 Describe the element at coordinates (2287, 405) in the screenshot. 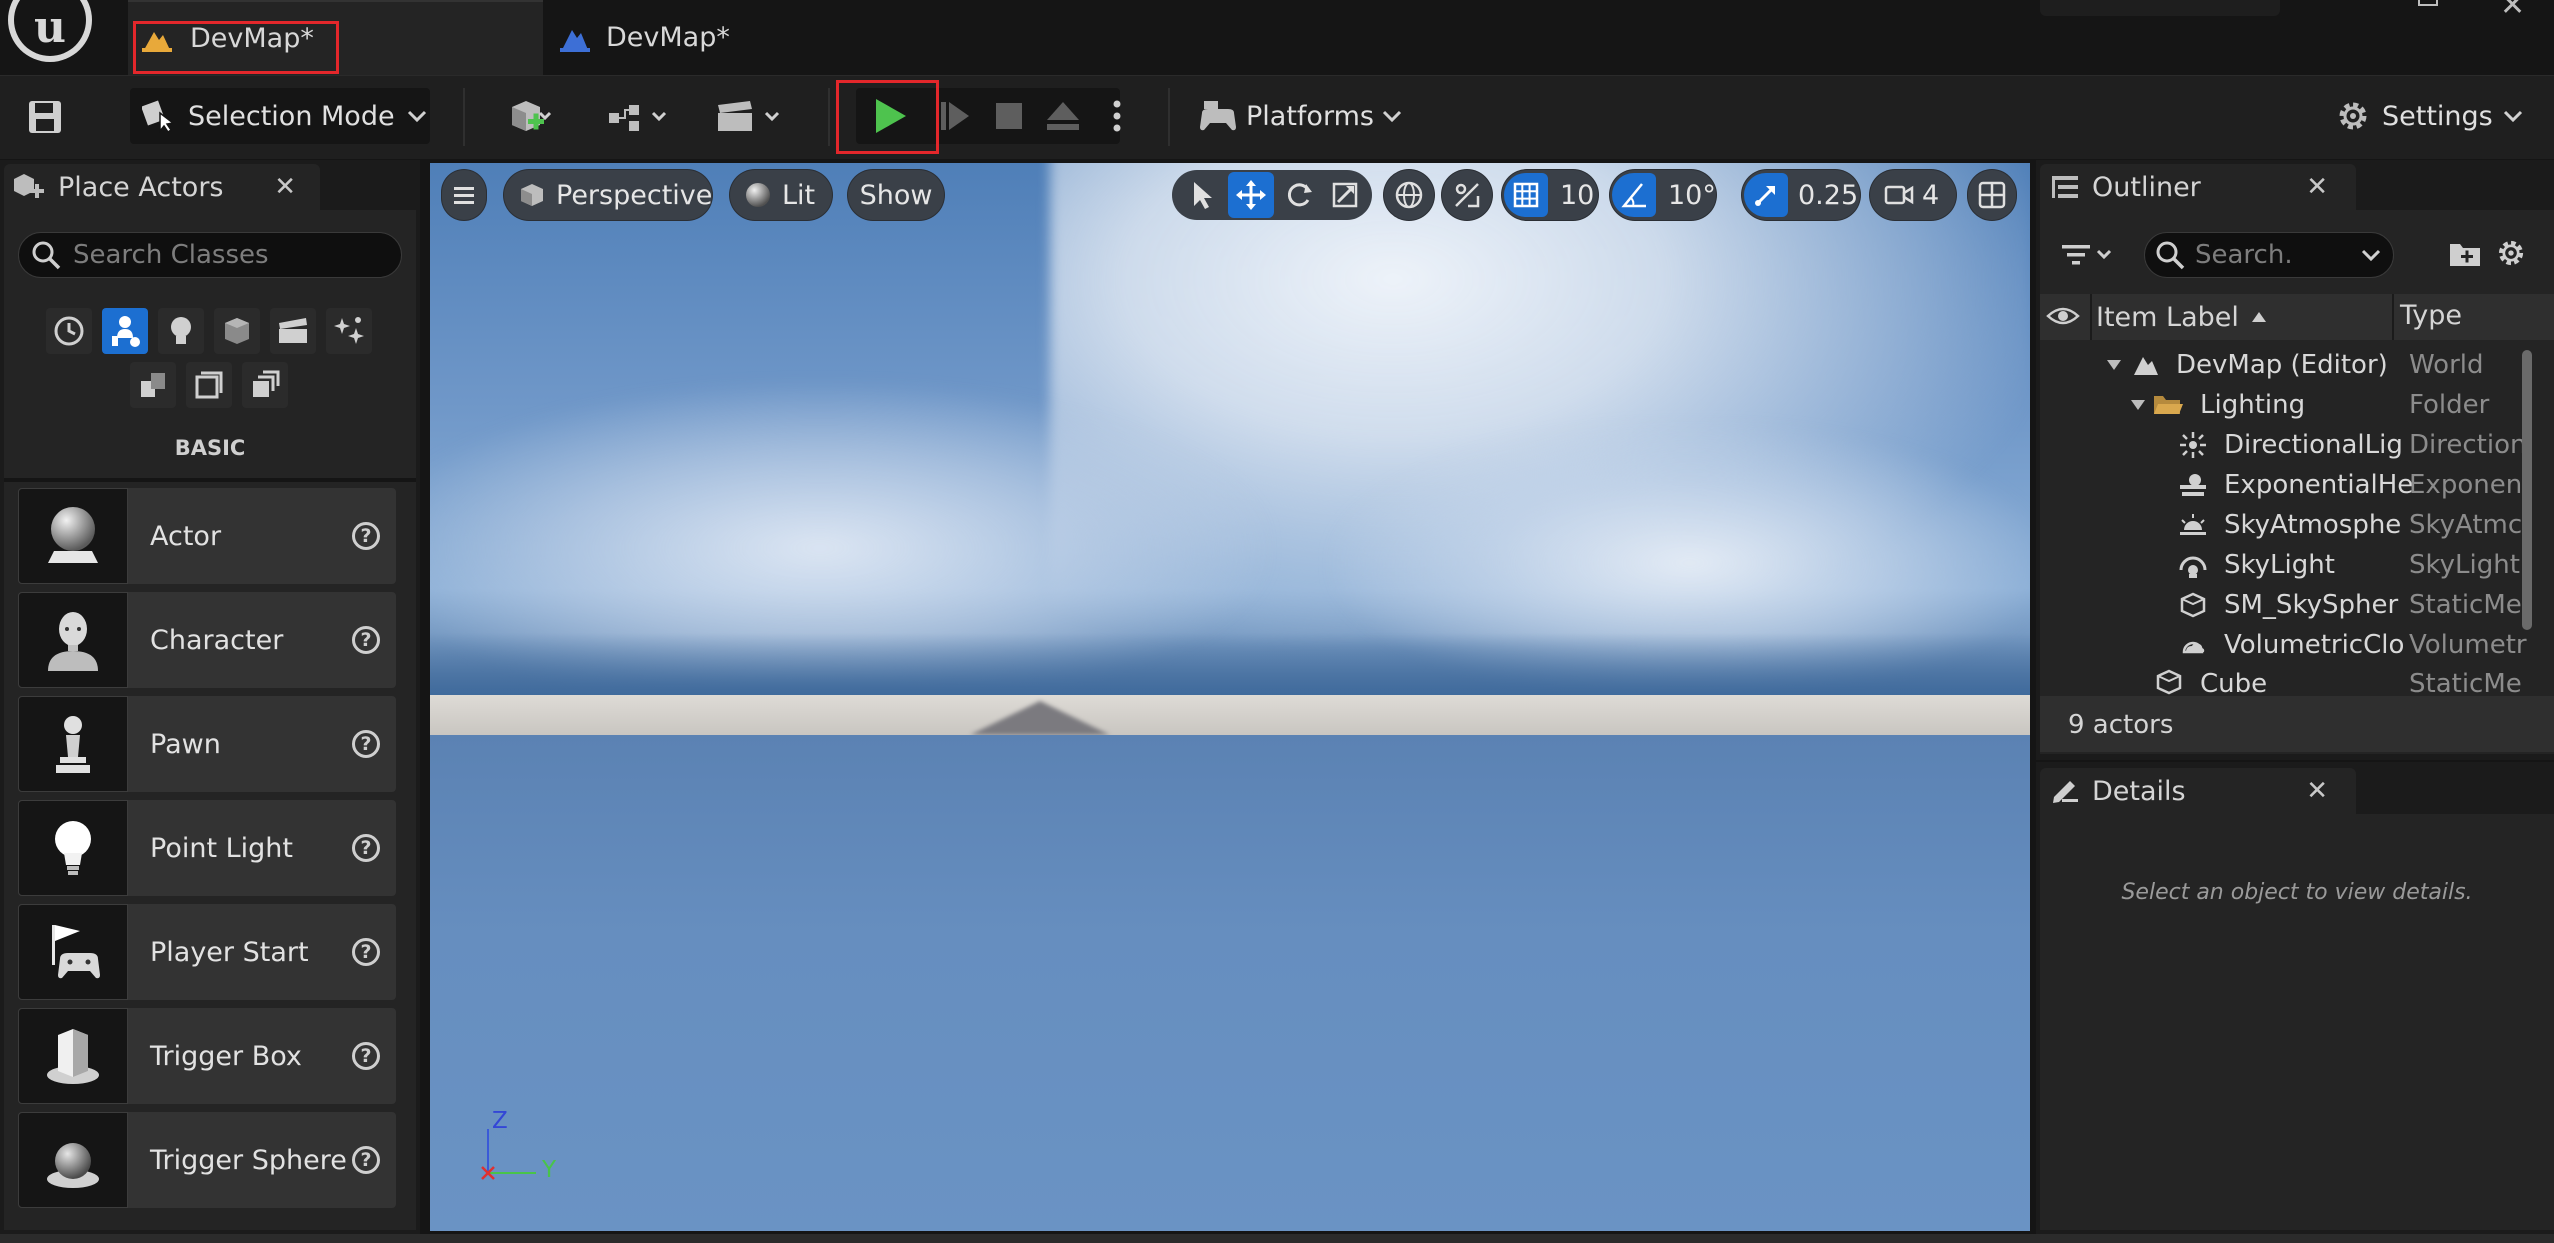

I see `outliner-row: Lighting Folder` at that location.